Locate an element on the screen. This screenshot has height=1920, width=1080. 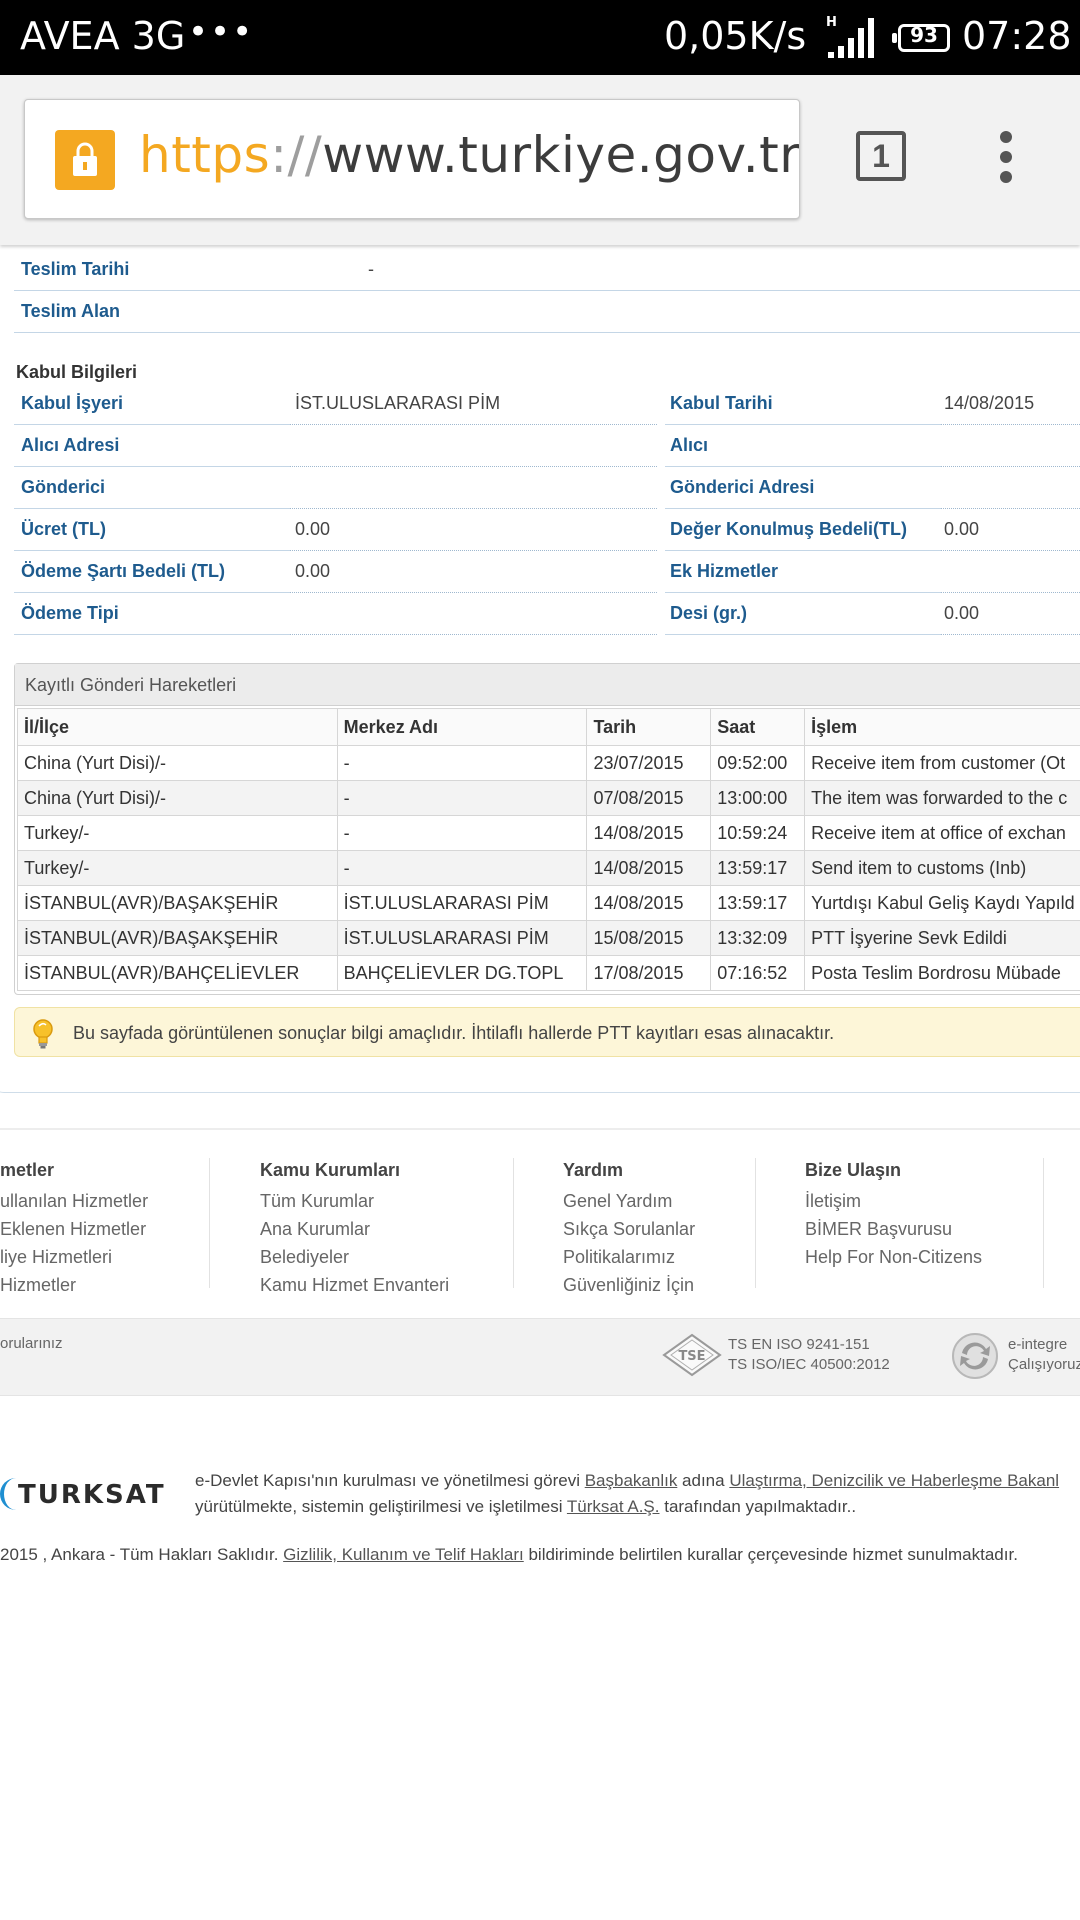
tse-logo-icon: TSE is located at coordinates (692, 1355).